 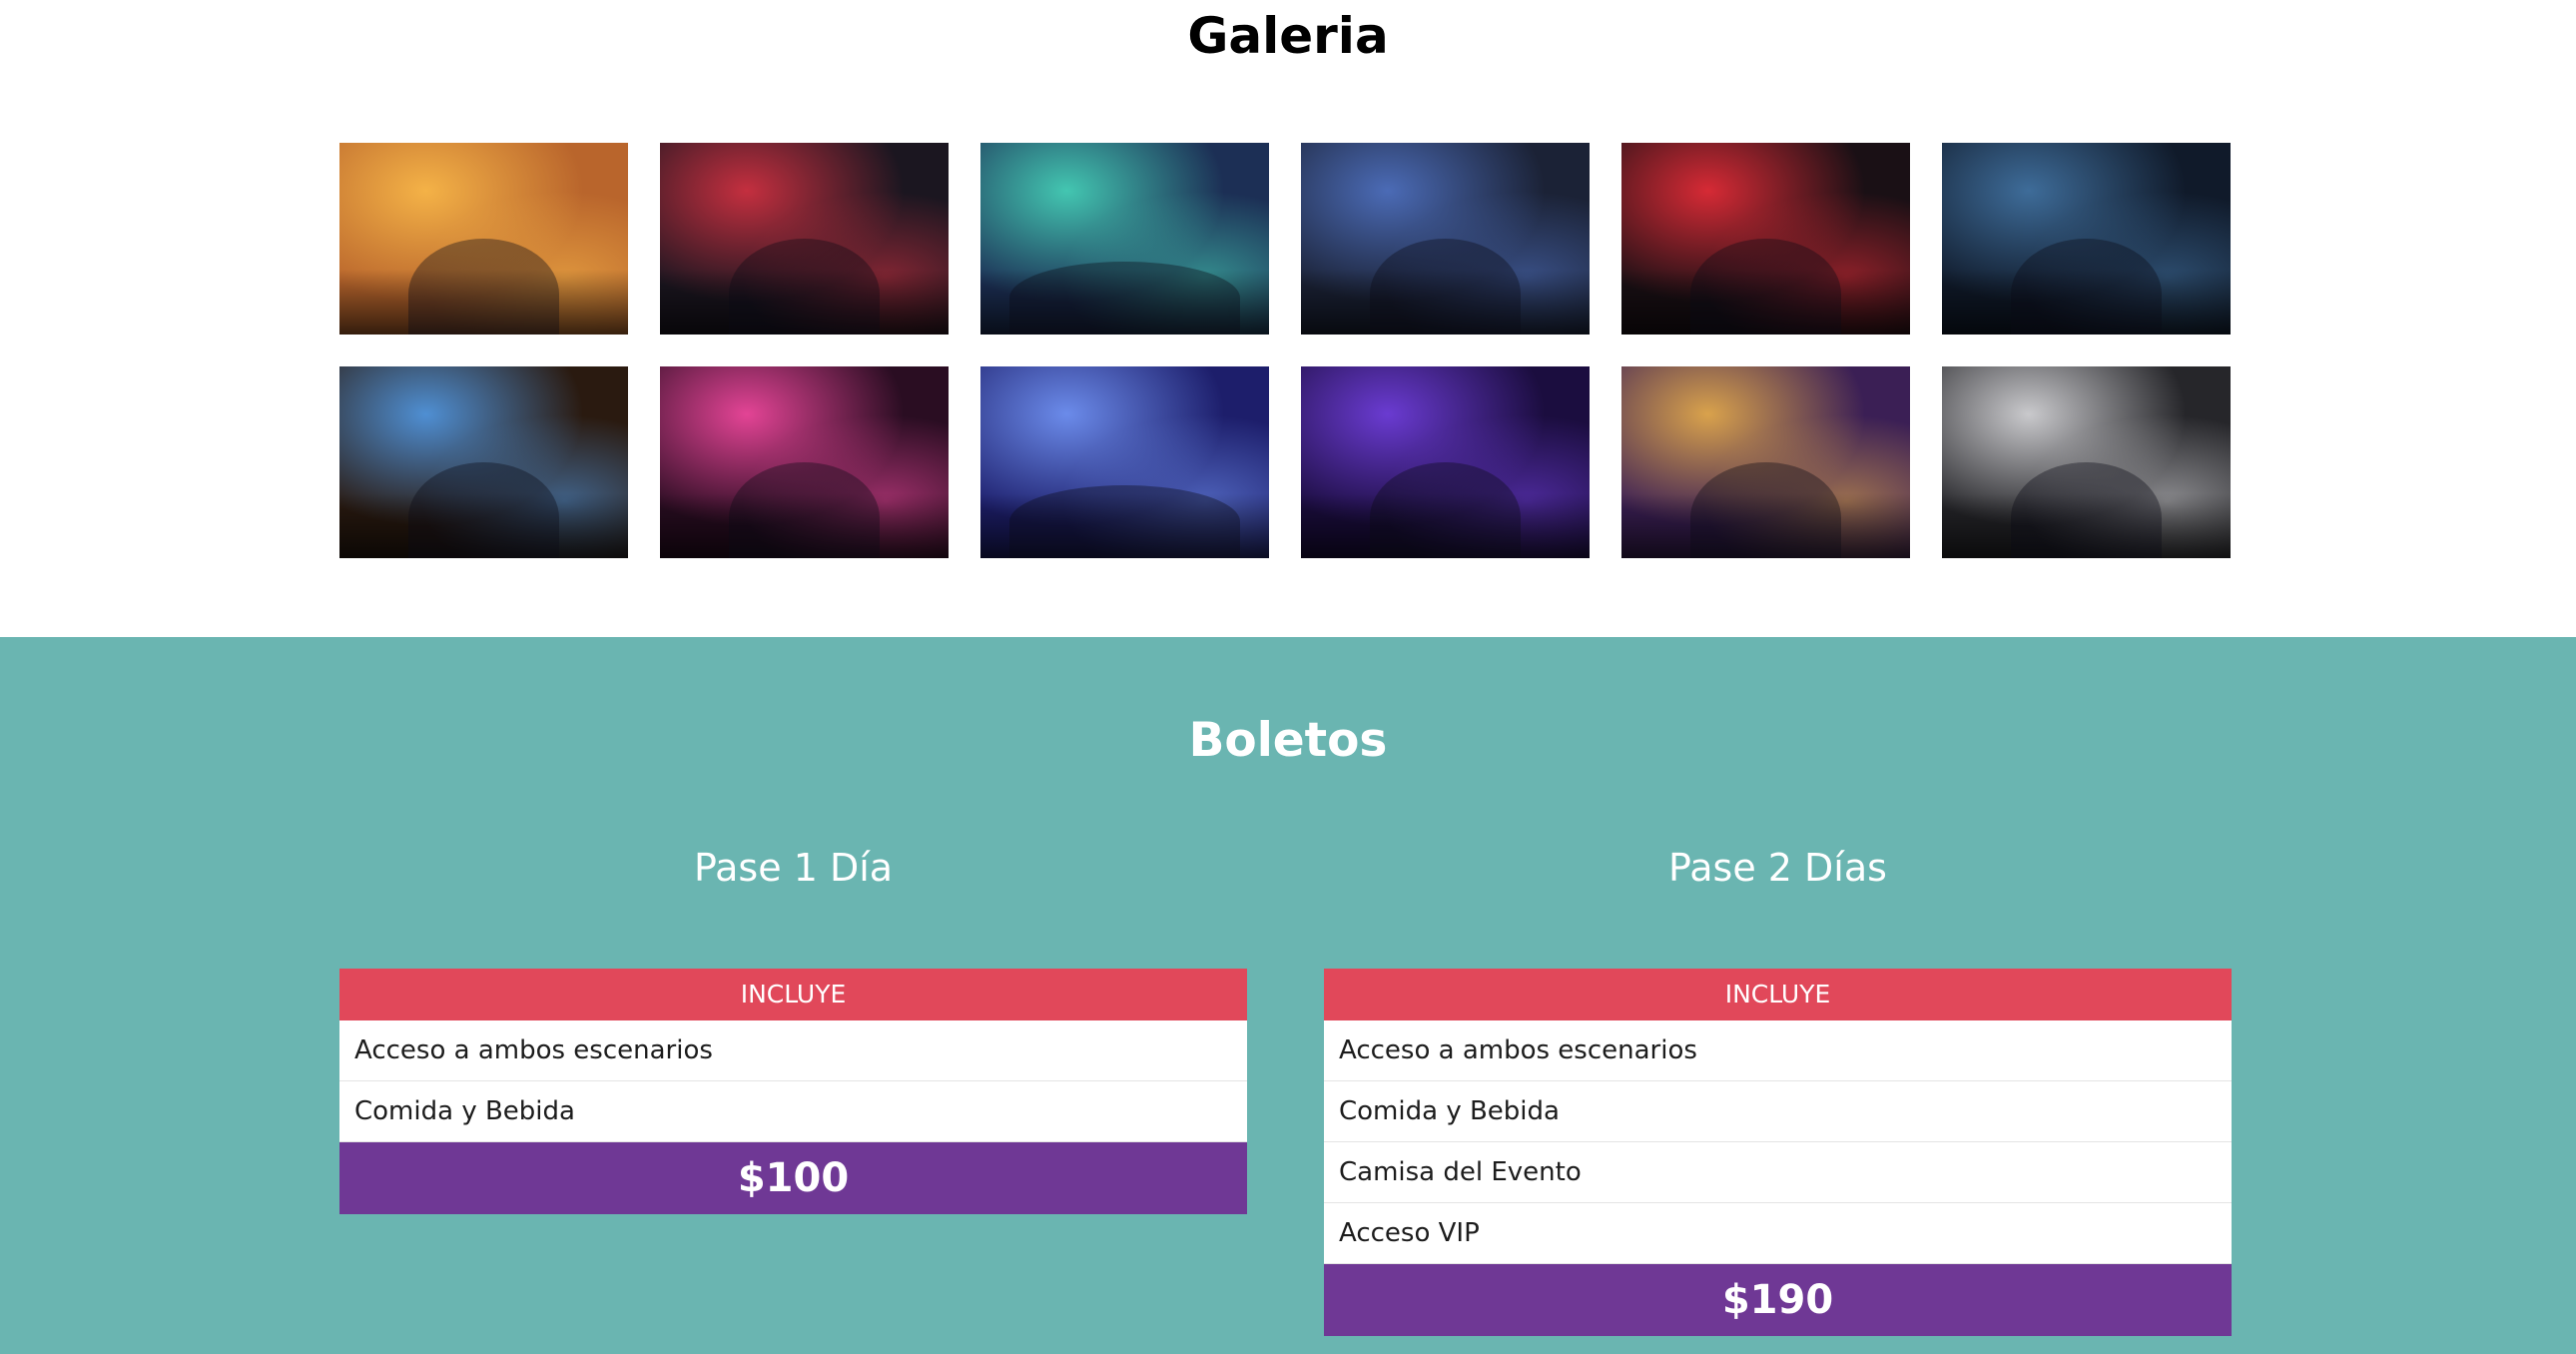 I want to click on pass-name: Pase 2 Días, so click(x=1777, y=868).